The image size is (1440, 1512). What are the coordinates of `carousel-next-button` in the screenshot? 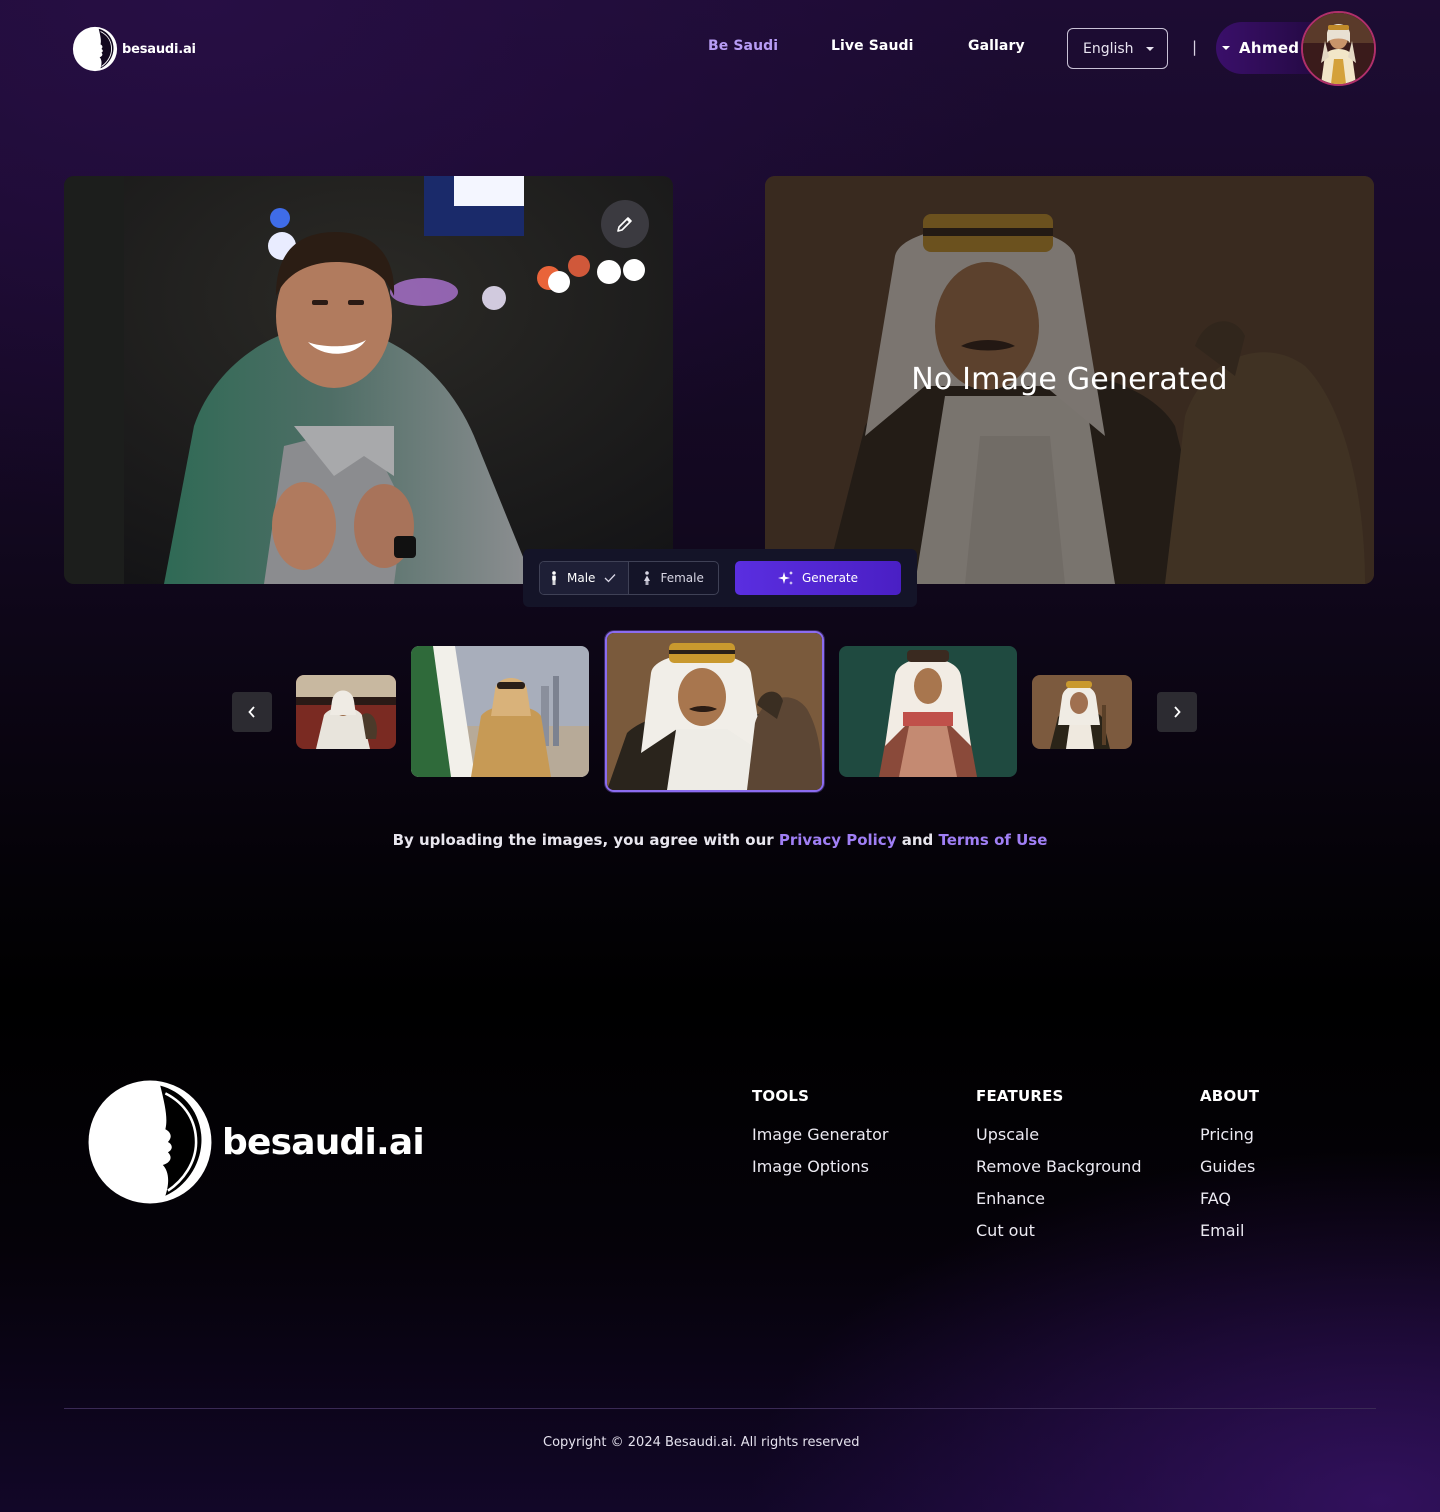 It's located at (1177, 712).